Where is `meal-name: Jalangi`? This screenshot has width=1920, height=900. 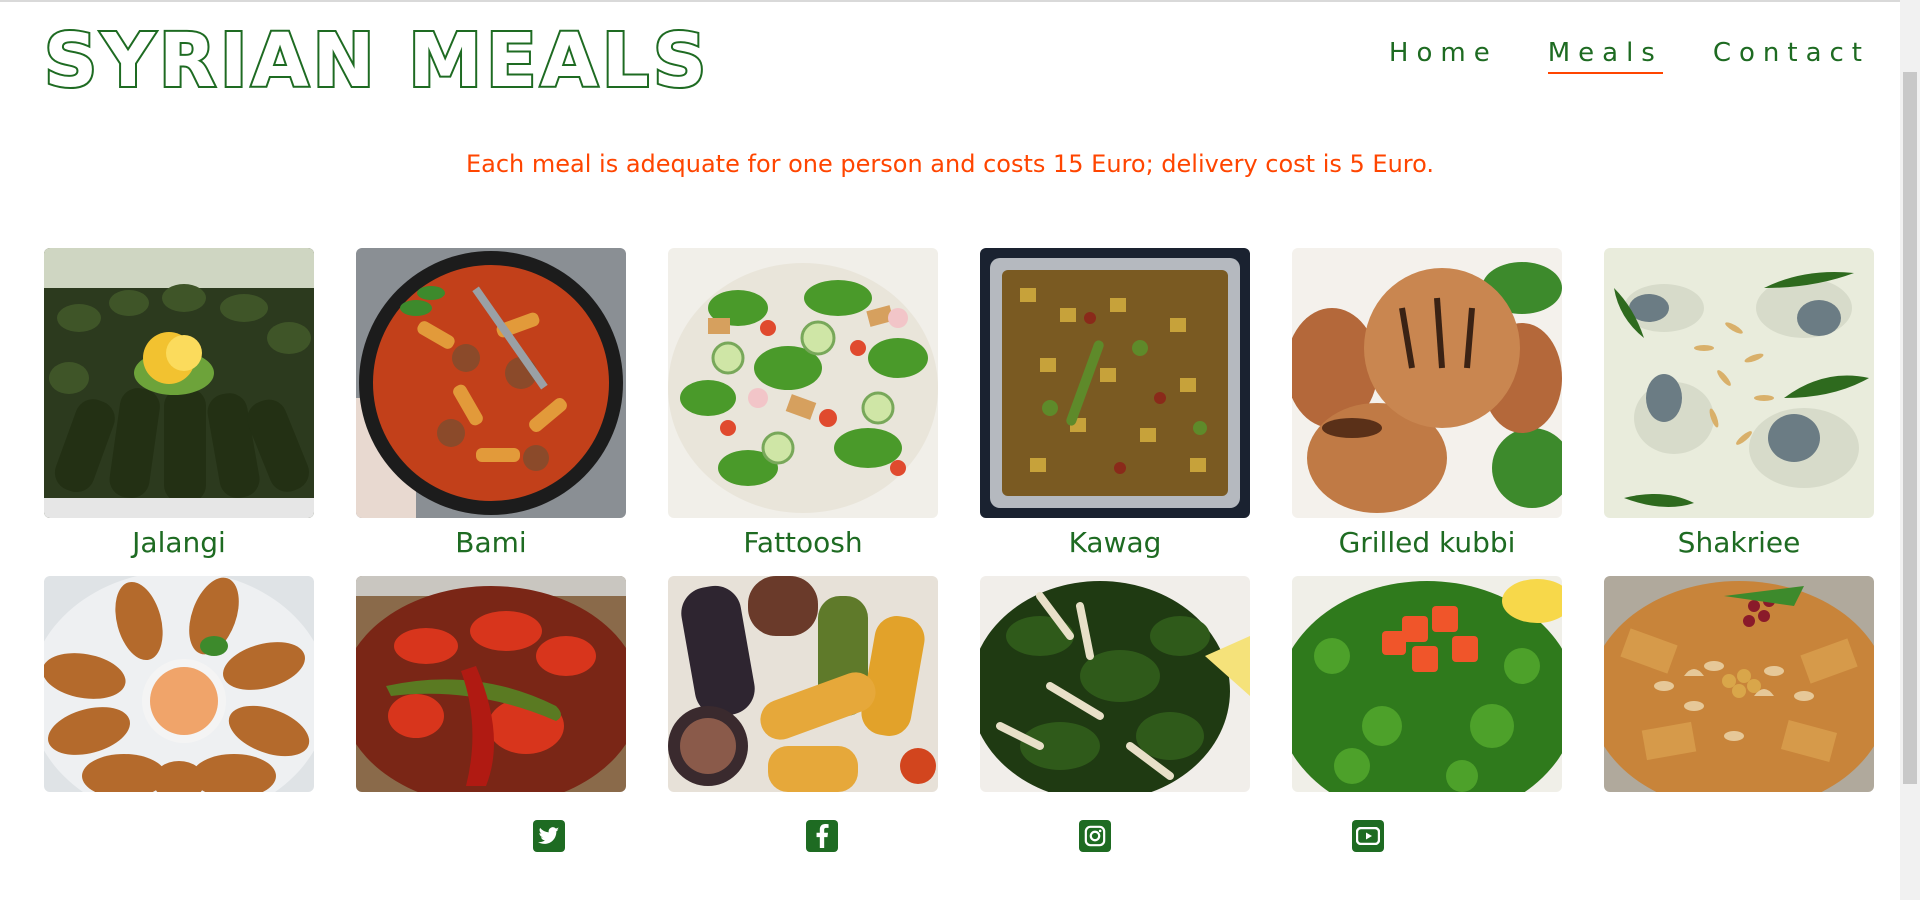 meal-name: Jalangi is located at coordinates (179, 542).